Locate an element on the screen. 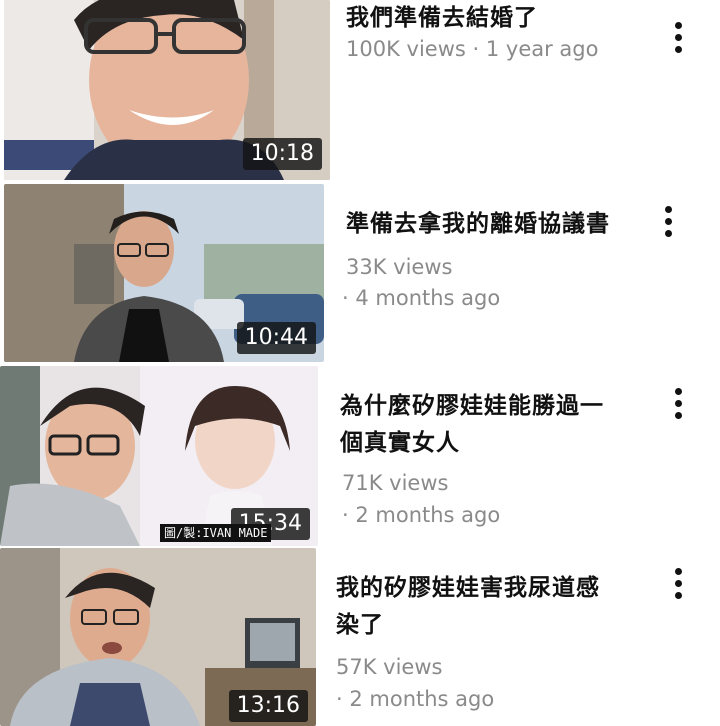  video-title: 我們準備去結婚了 is located at coordinates (442, 18).